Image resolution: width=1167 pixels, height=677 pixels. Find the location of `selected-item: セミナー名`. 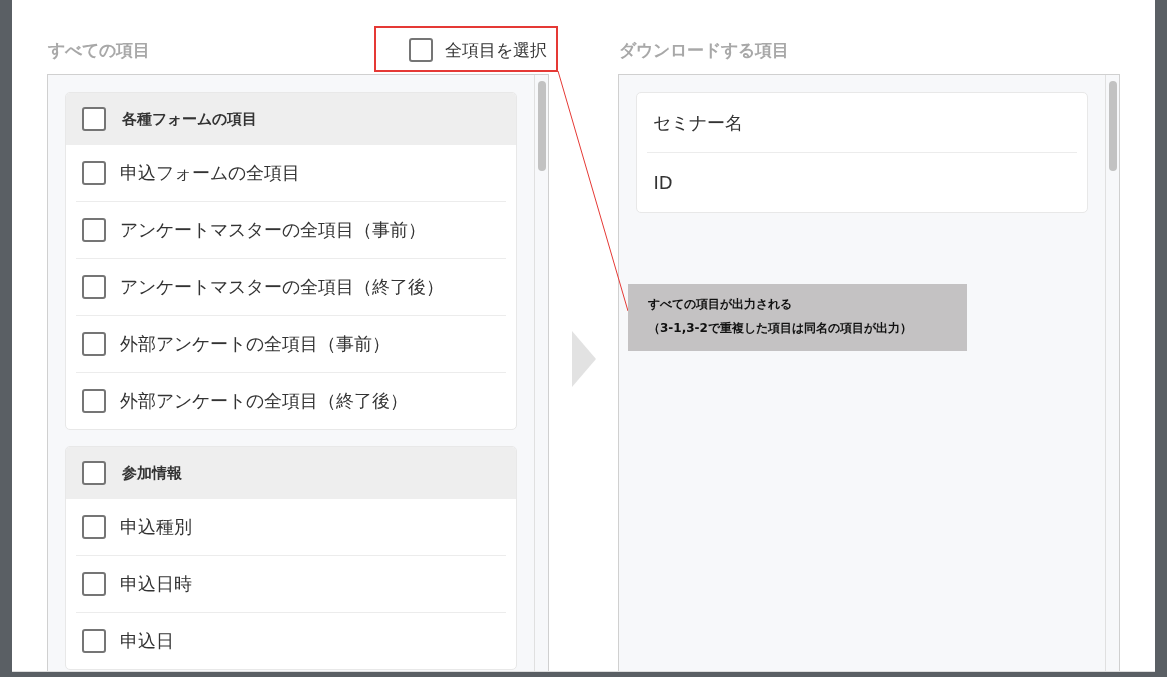

selected-item: セミナー名 is located at coordinates (862, 123).